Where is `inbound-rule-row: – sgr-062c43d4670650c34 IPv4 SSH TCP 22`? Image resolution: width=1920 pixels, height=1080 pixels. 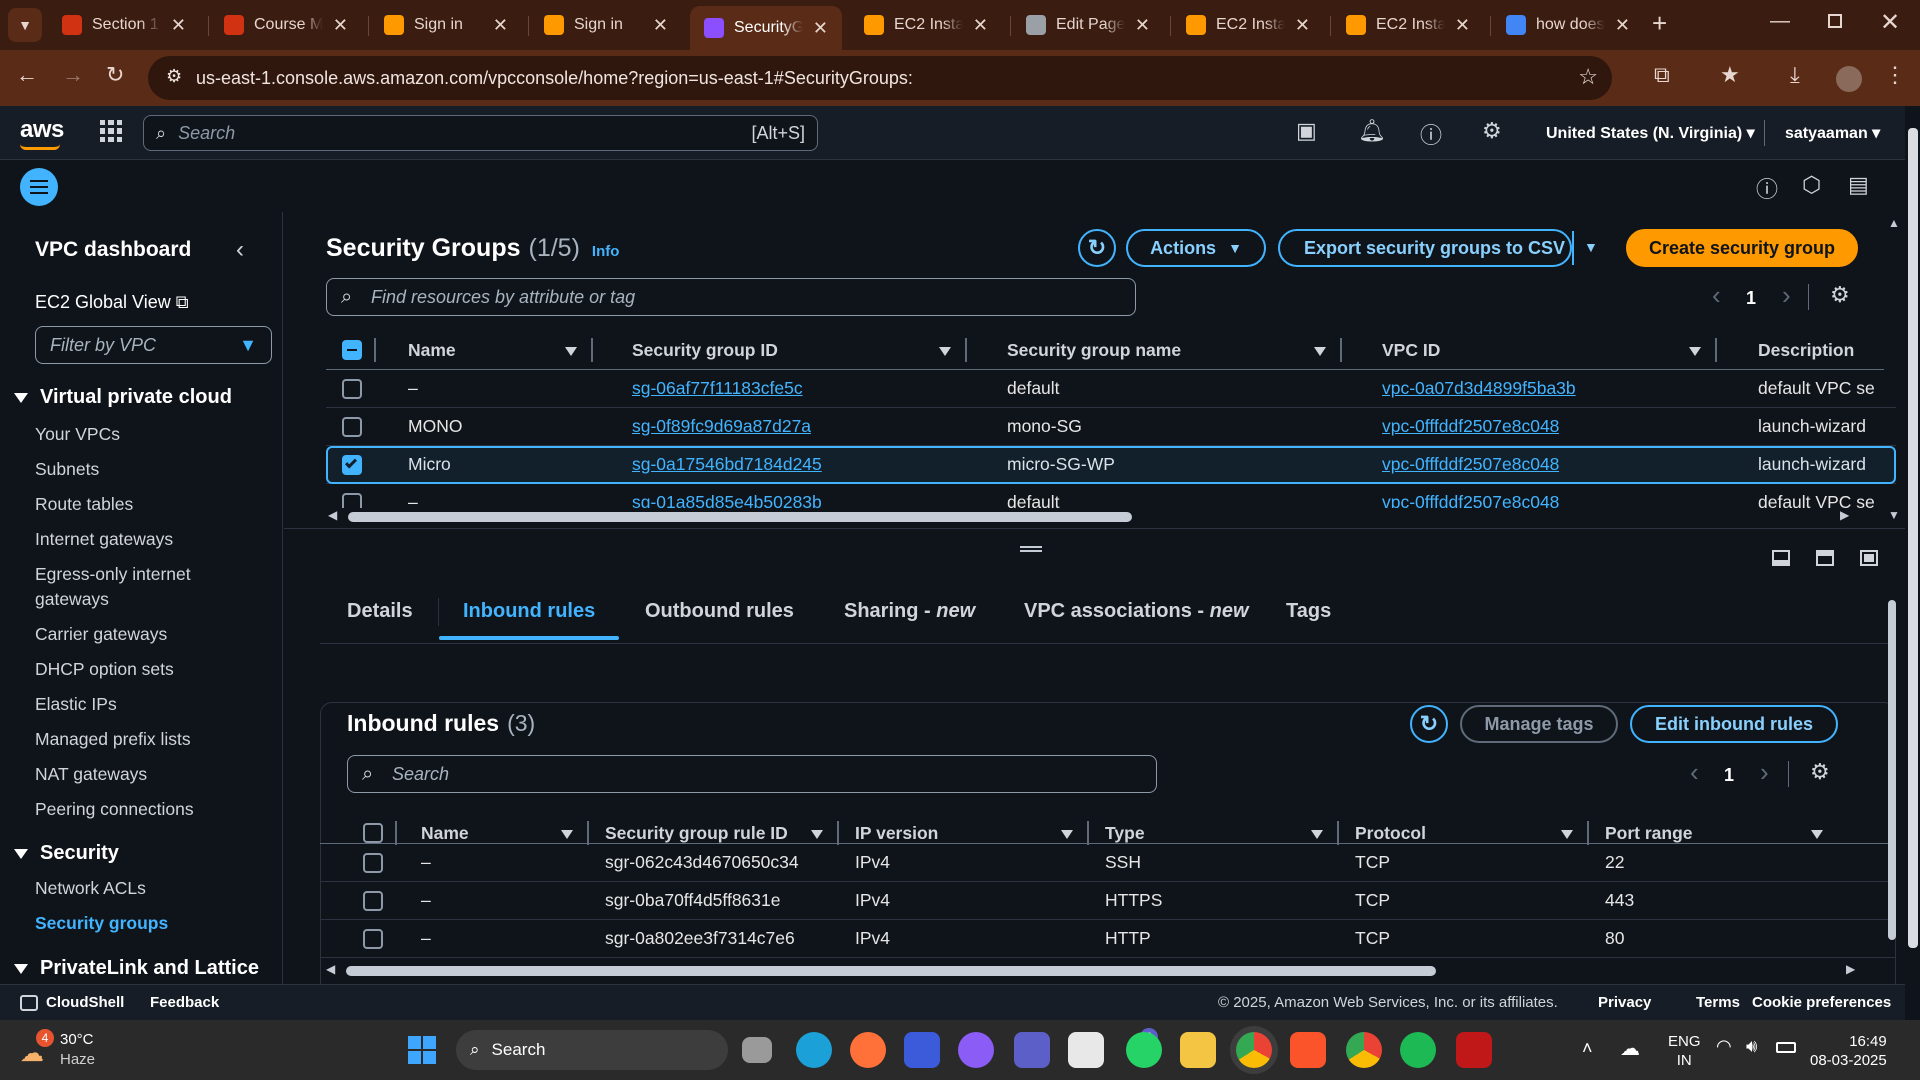
inbound-rule-row: – sgr-062c43d4670650c34 IPv4 SSH TCP 22 is located at coordinates (1108, 863).